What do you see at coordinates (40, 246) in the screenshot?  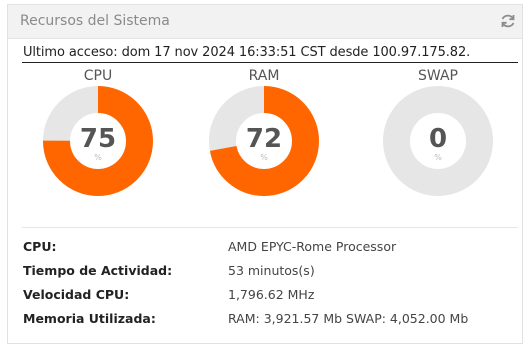 I see `info-key: CPU:` at bounding box center [40, 246].